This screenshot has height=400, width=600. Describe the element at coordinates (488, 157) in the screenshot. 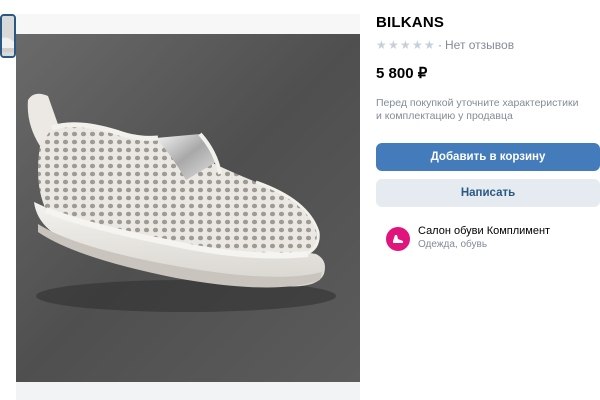

I see `add-to-cart-button: Добавить в корзину` at that location.